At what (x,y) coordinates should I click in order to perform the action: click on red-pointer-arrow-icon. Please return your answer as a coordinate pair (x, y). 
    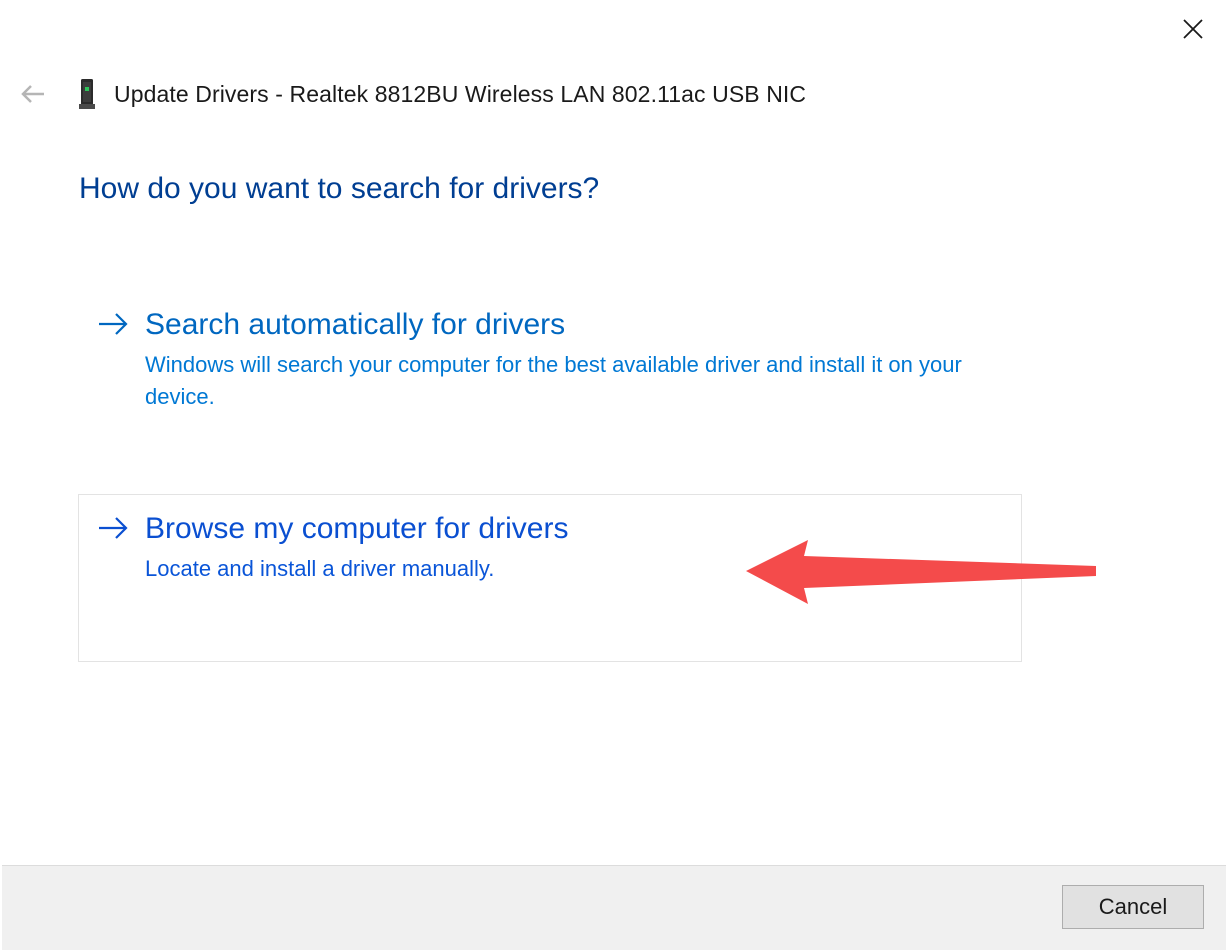
    Looking at the image, I should click on (921, 572).